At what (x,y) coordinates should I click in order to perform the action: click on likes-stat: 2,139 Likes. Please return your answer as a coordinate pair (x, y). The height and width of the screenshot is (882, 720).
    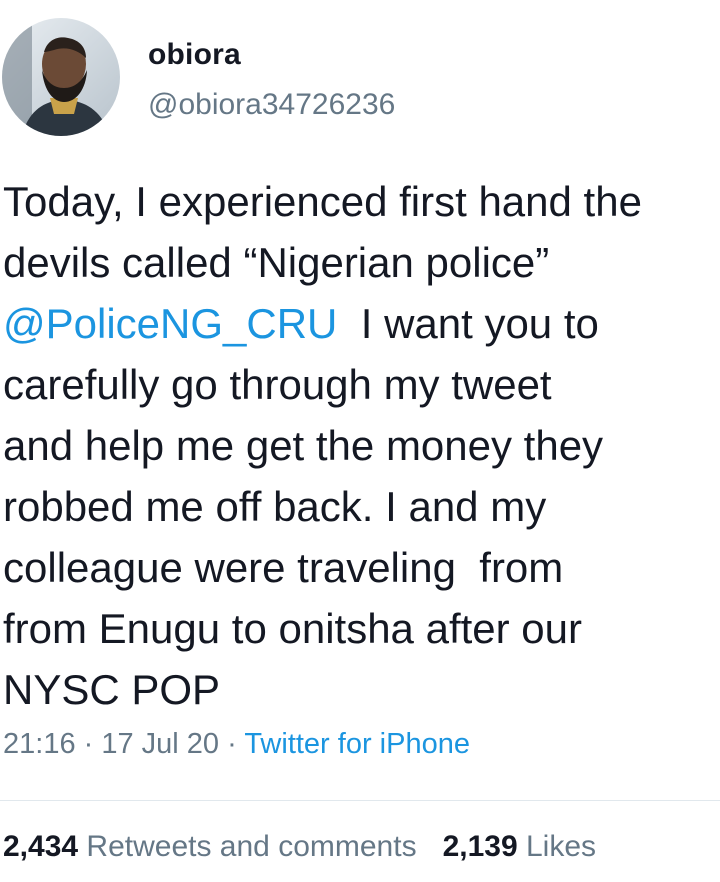
    Looking at the image, I should click on (519, 846).